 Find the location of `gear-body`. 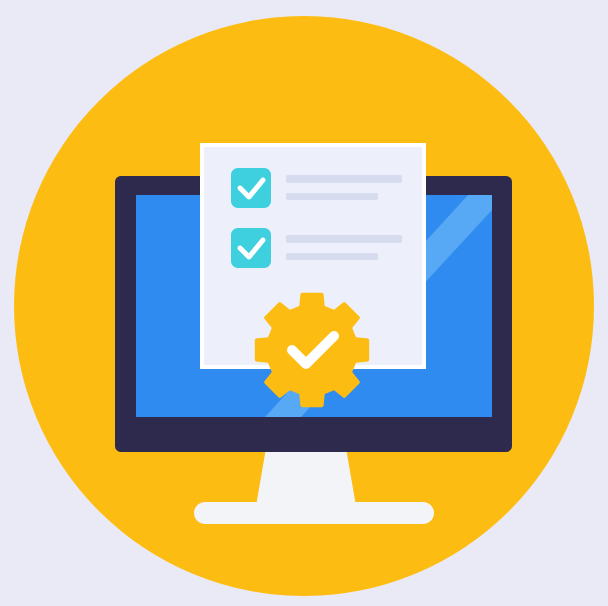

gear-body is located at coordinates (312, 350).